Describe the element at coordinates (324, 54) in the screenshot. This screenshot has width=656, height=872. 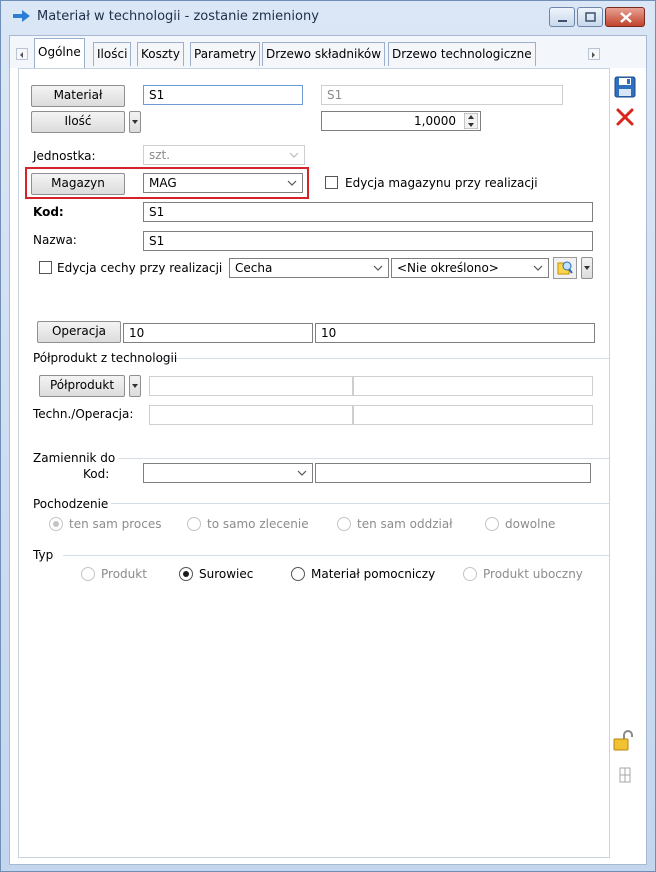
I see `tab-drzewo-skladnikow: Drzewo składników` at that location.